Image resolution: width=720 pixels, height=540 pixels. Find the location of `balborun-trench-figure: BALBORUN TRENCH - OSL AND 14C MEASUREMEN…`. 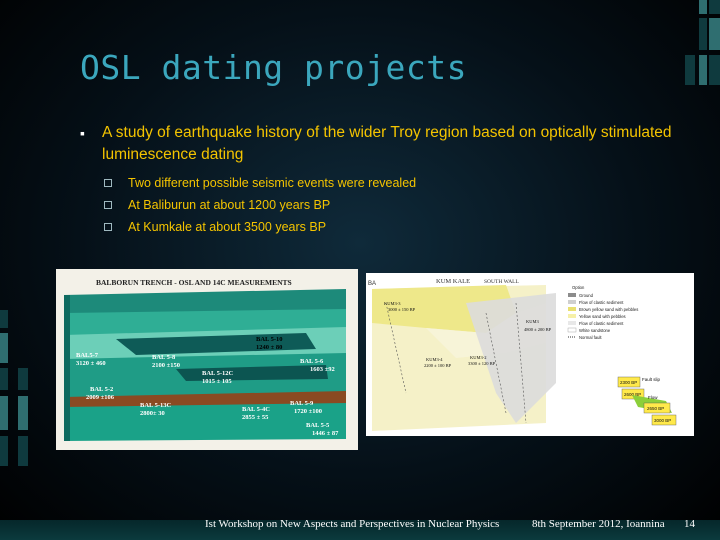

balborun-trench-figure: BALBORUN TRENCH - OSL AND 14C MEASUREMEN… is located at coordinates (207, 359).